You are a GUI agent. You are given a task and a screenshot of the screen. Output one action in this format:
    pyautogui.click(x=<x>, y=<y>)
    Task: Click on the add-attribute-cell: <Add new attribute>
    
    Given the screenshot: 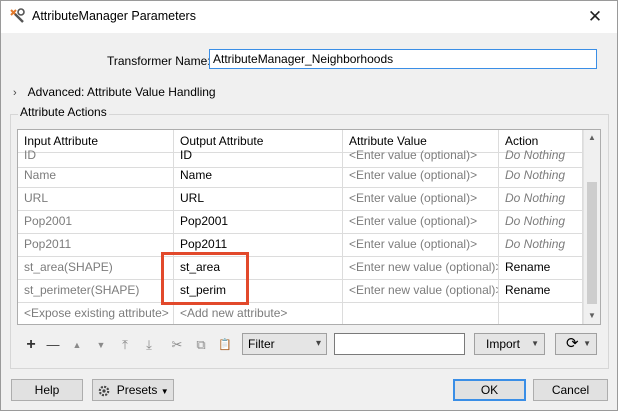 What is the action you would take?
    pyautogui.click(x=258, y=313)
    